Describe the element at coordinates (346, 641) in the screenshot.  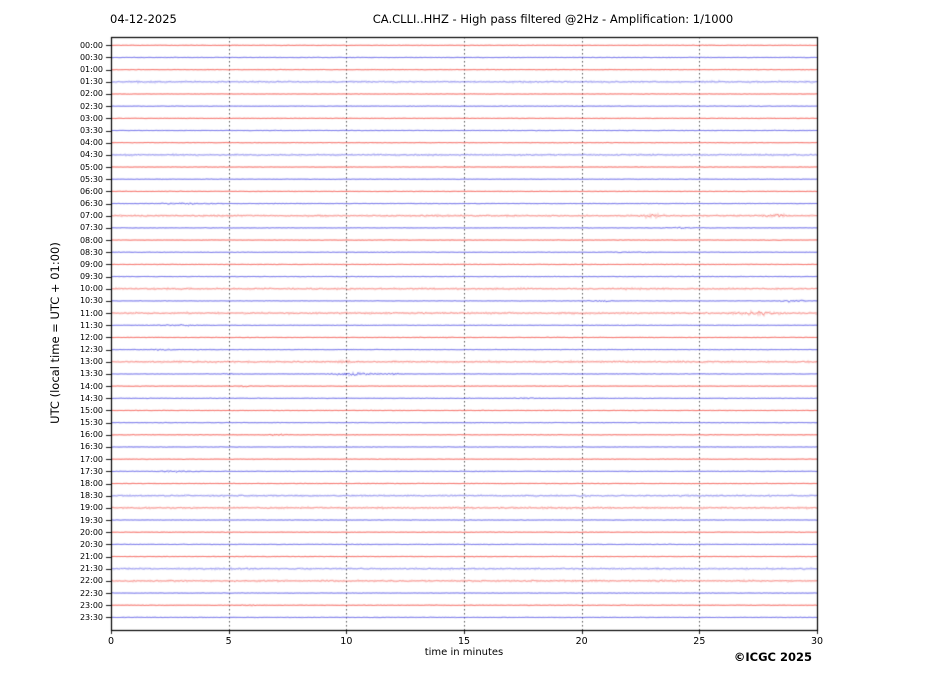
I see `x-tick-label: 10` at that location.